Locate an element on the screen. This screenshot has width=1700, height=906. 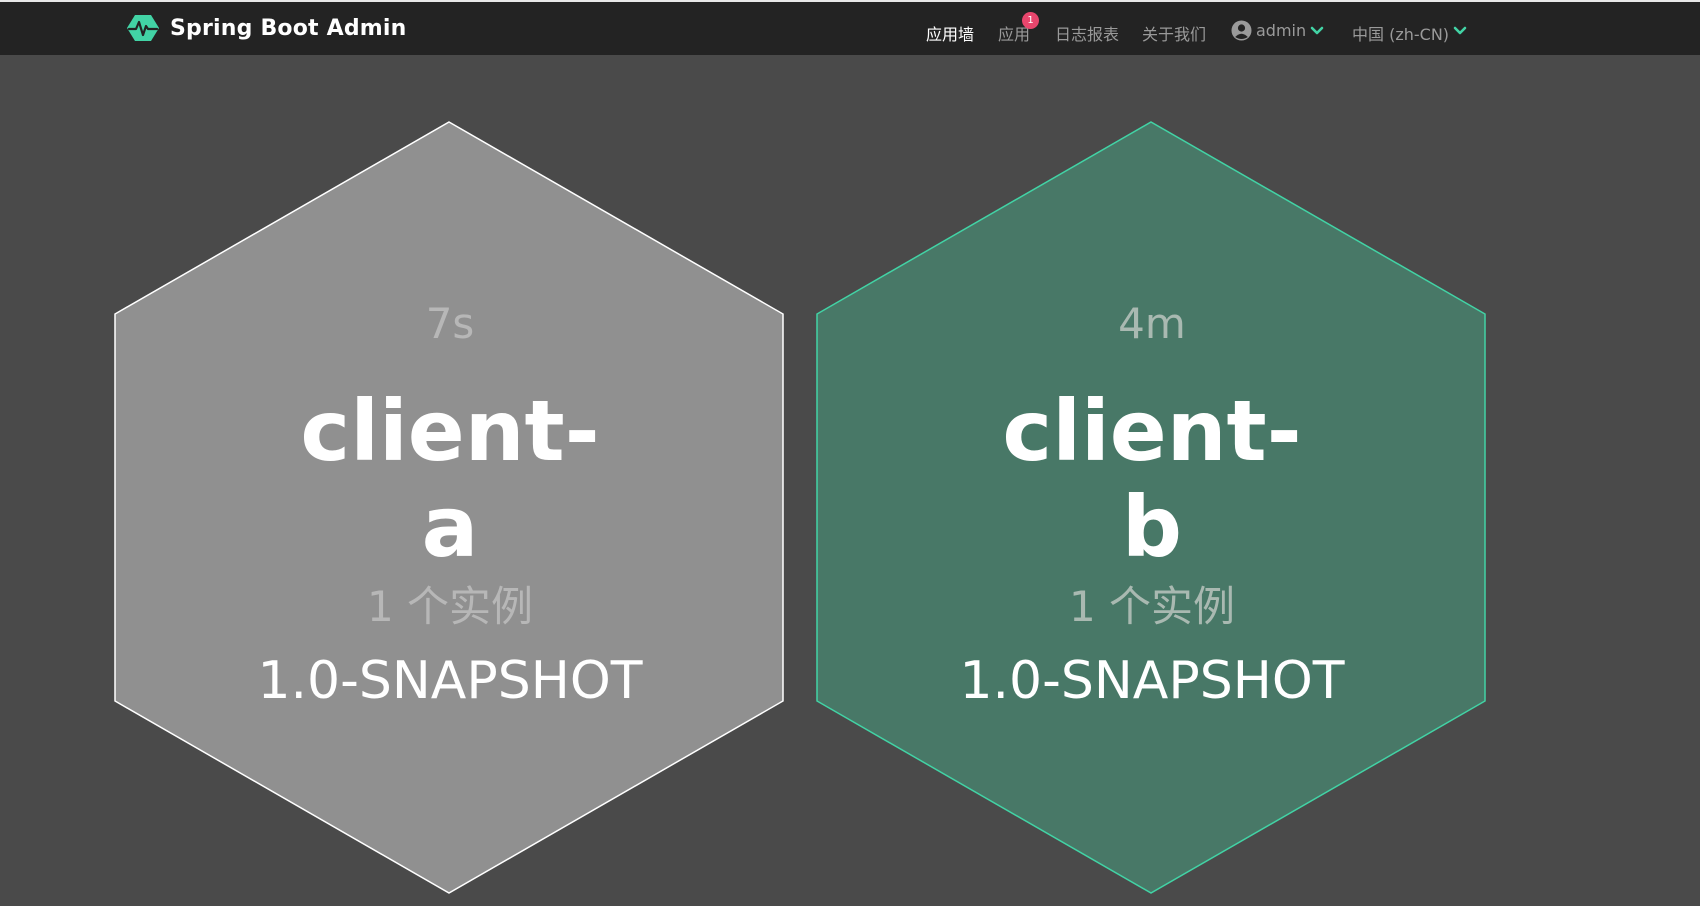
nav-language-menu: 中国 (zh-CN) is located at coordinates (1400, 33).